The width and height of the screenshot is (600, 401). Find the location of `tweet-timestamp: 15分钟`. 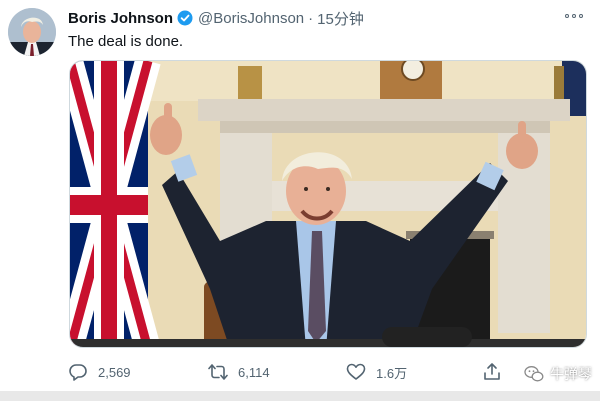

tweet-timestamp: 15分钟 is located at coordinates (340, 18).